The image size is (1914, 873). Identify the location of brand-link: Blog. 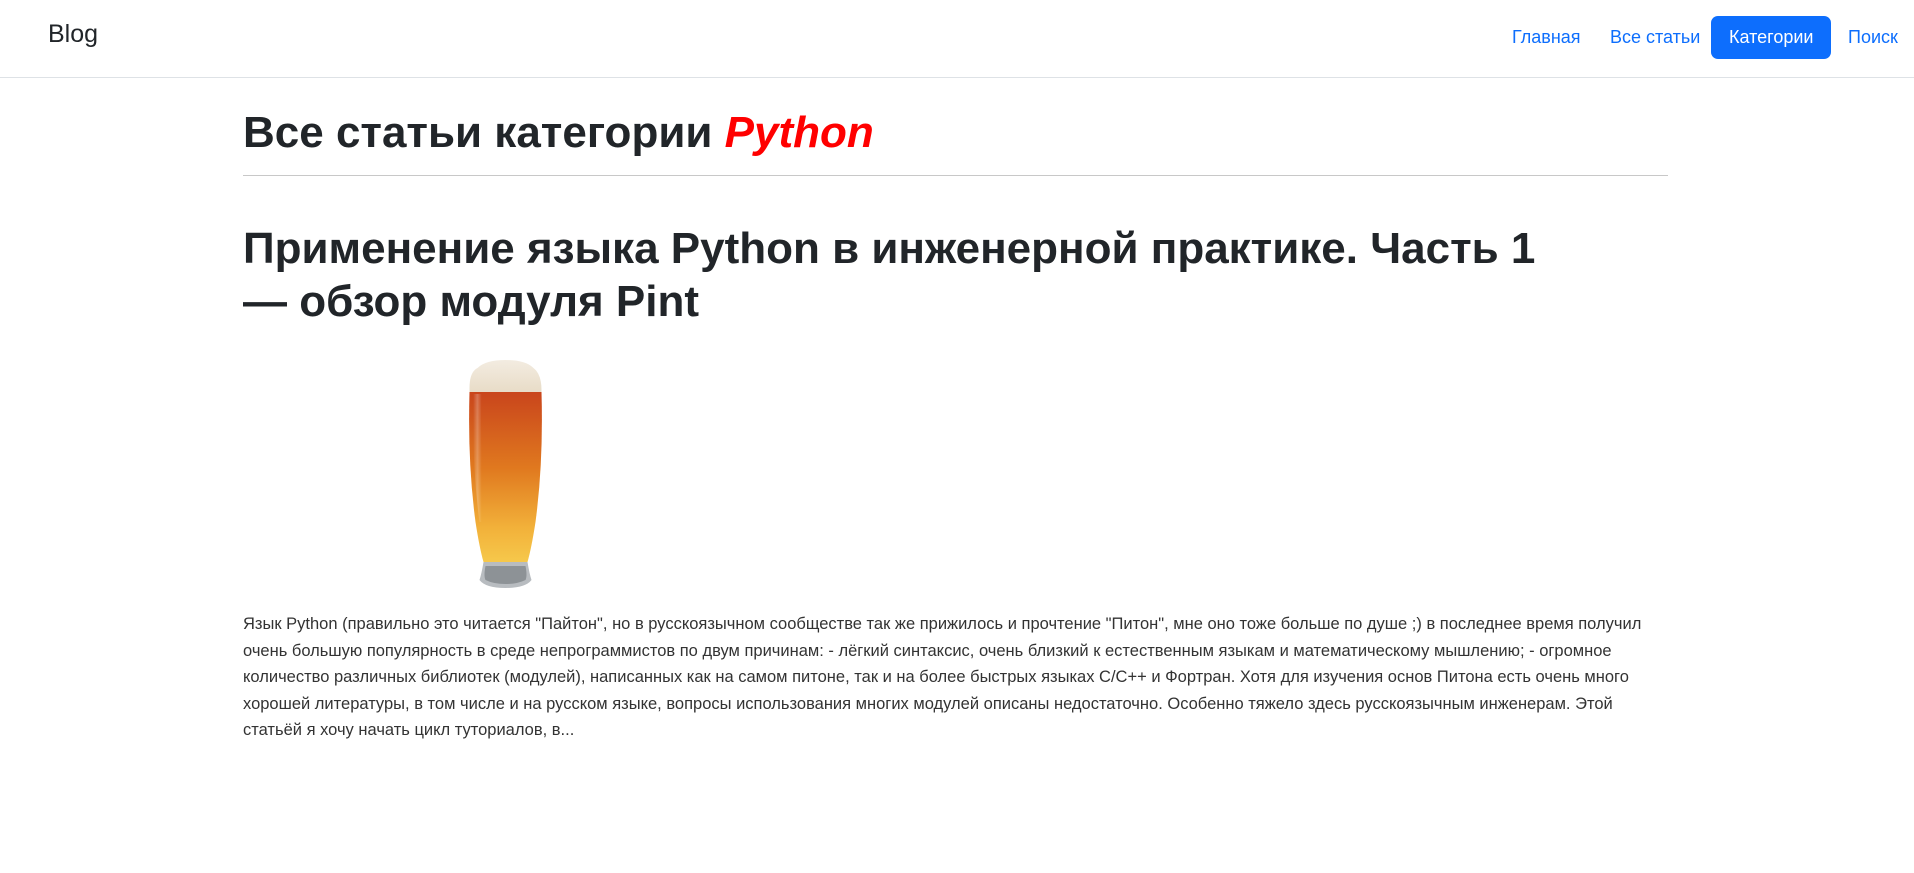
(73, 34).